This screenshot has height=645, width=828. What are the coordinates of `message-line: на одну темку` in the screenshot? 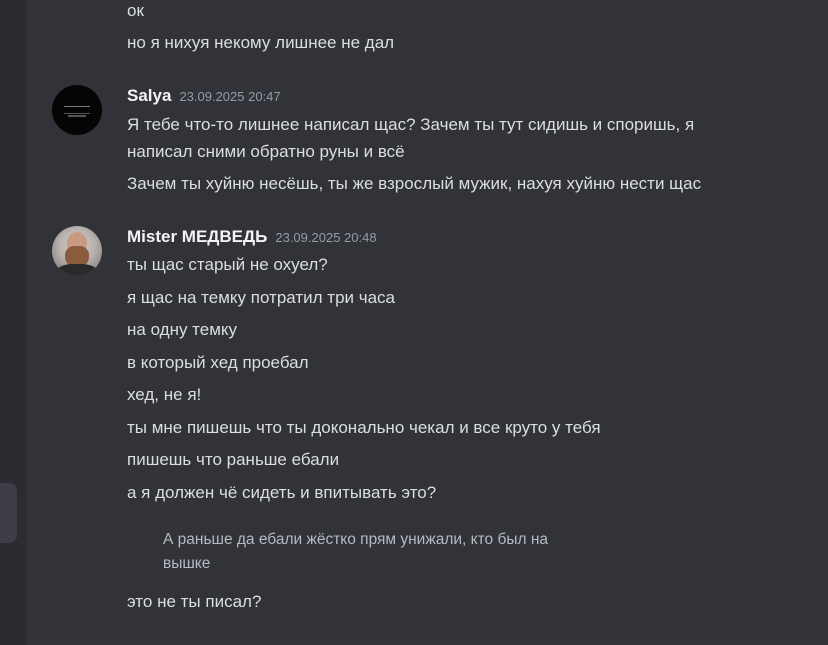 It's located at (182, 329).